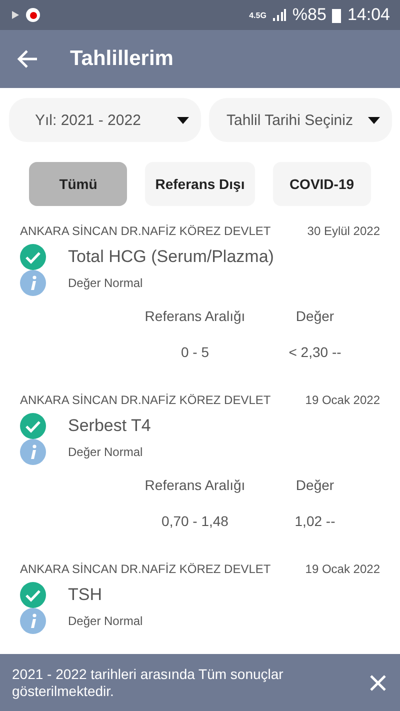  I want to click on dropdown: Yıl: 2021 - 2022, so click(104, 120).